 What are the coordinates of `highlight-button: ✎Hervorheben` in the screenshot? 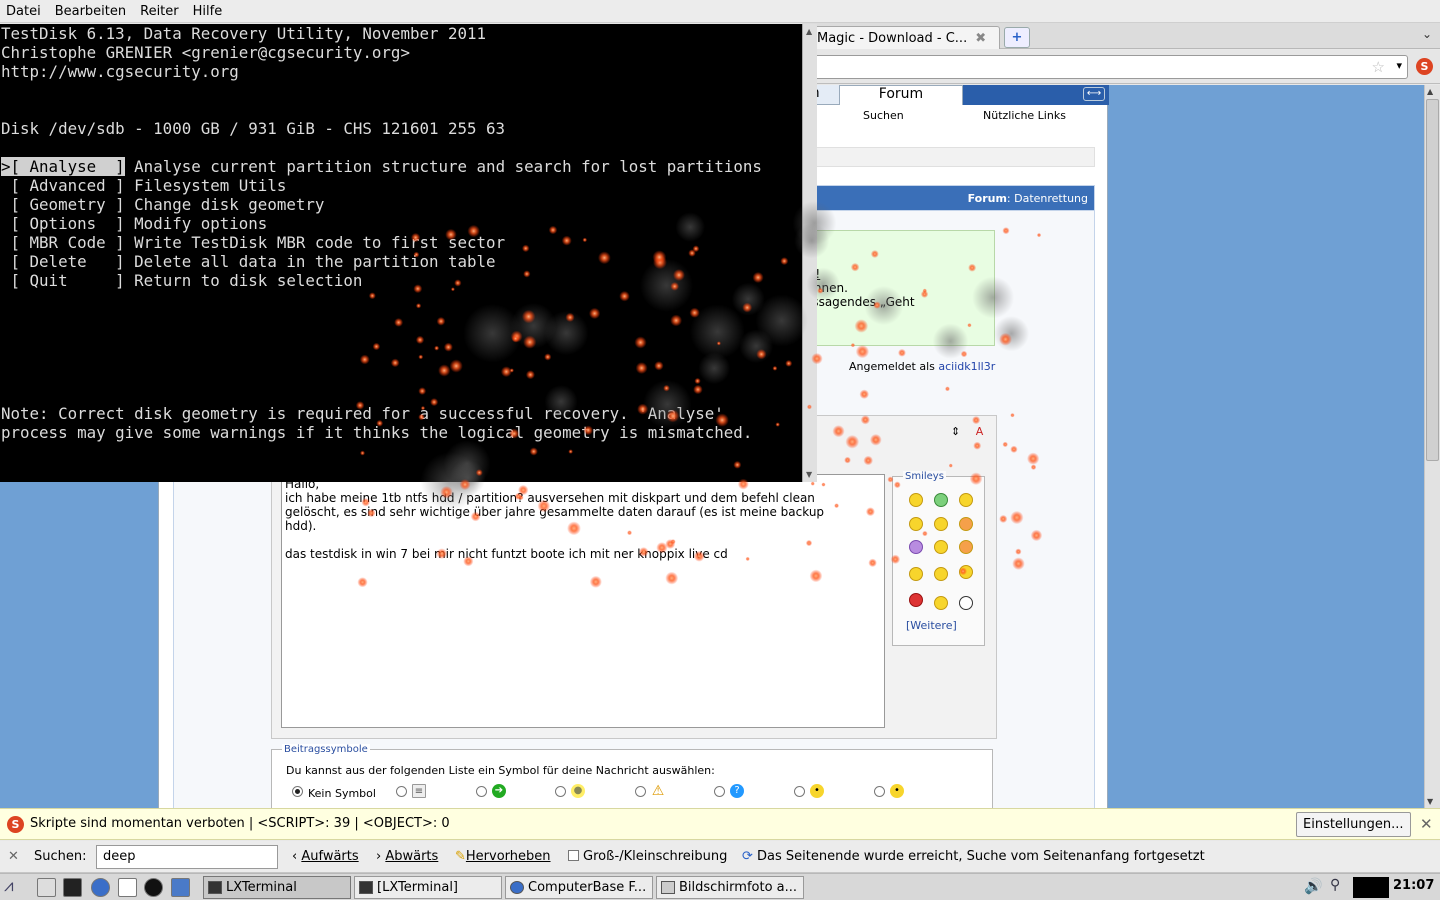 It's located at (503, 856).